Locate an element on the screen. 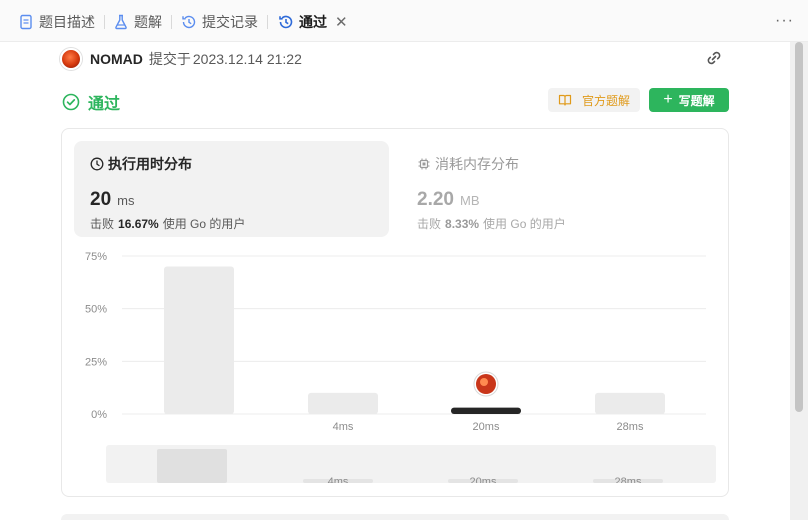  current-user-avatar-marker is located at coordinates (486, 384).